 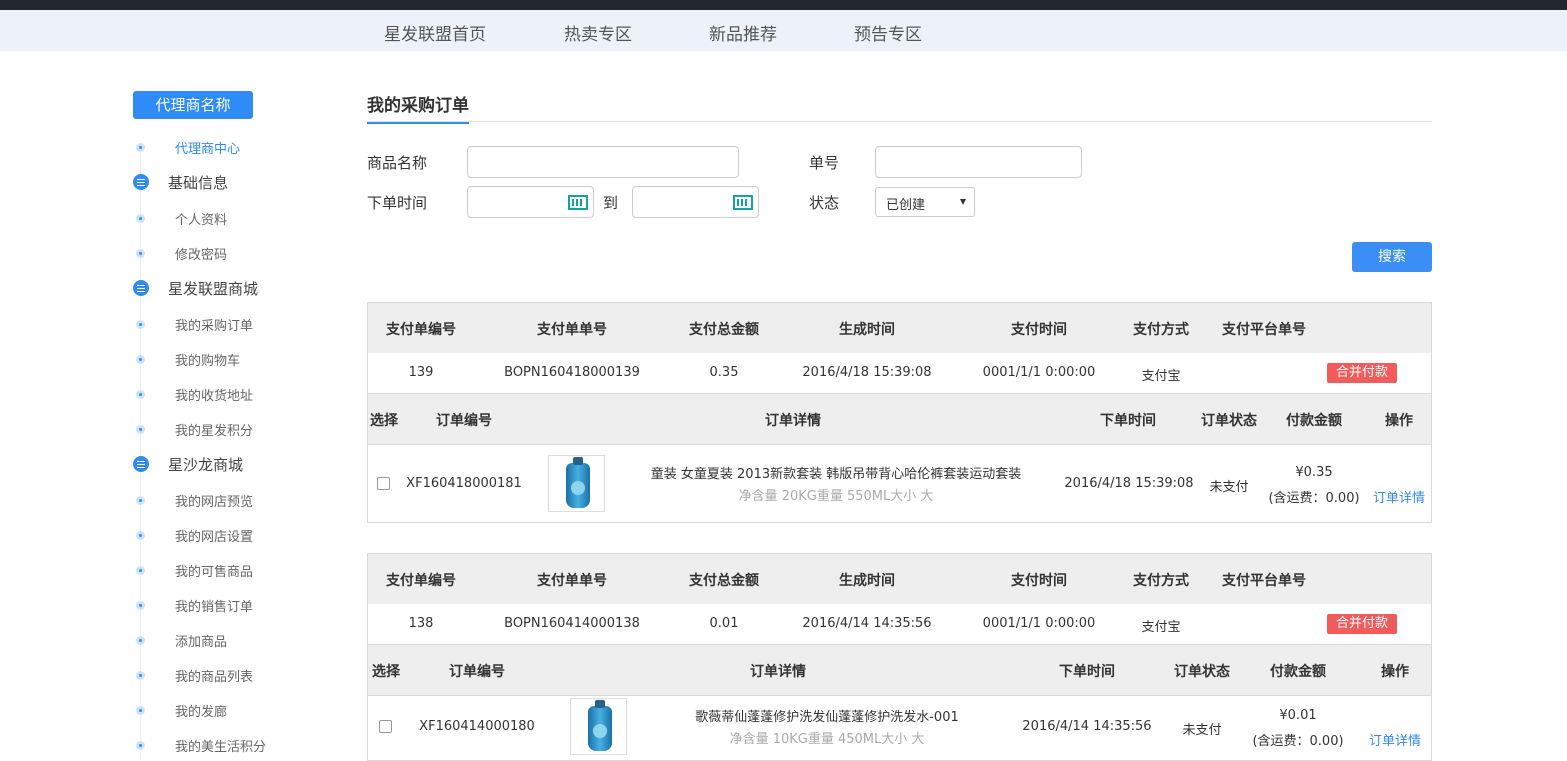 I want to click on order-no-input, so click(x=978, y=162).